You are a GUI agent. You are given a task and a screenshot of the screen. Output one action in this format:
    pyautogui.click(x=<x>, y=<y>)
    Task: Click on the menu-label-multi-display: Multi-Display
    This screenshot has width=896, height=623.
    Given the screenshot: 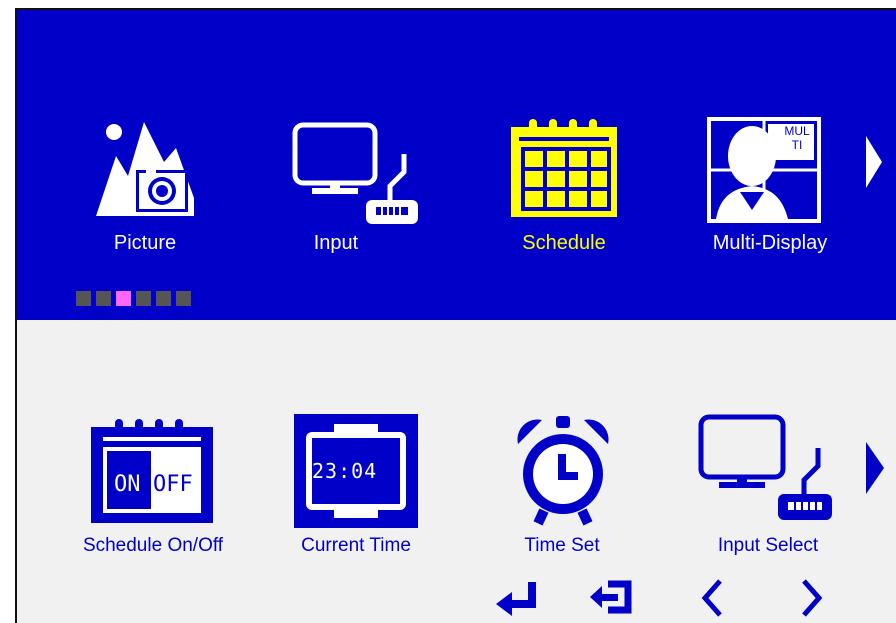 What is the action you would take?
    pyautogui.click(x=770, y=243)
    